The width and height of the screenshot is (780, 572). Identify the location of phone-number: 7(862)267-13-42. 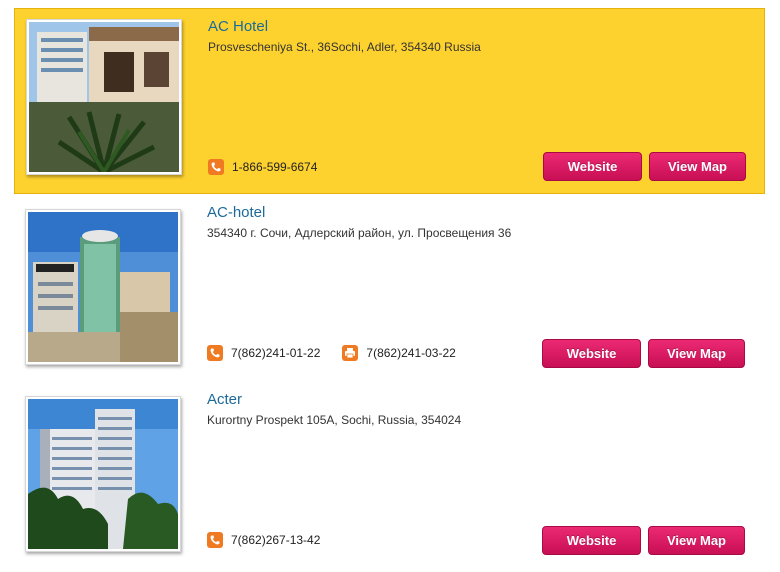
(276, 540).